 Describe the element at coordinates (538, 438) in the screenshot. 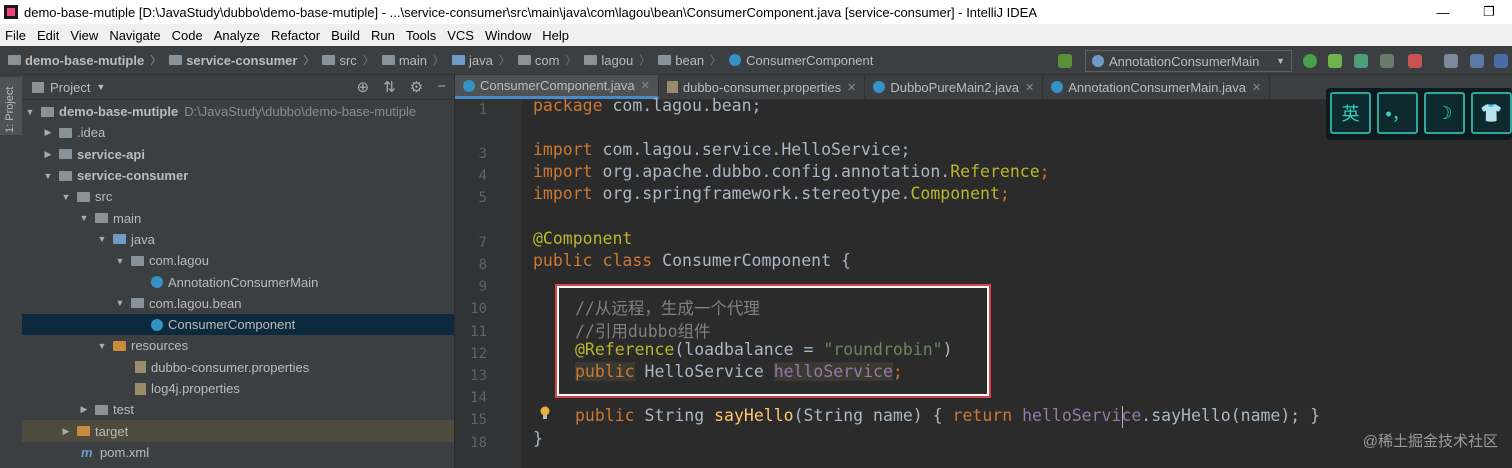

I see `code-line: }` at that location.